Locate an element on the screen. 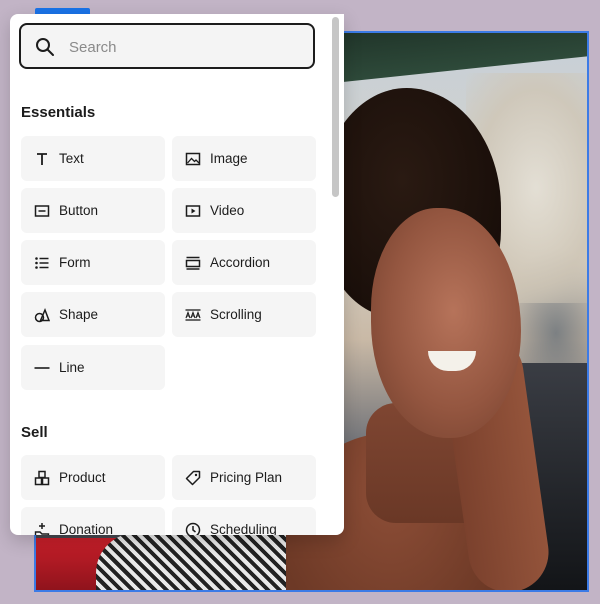  block-form: Form is located at coordinates (93, 262).